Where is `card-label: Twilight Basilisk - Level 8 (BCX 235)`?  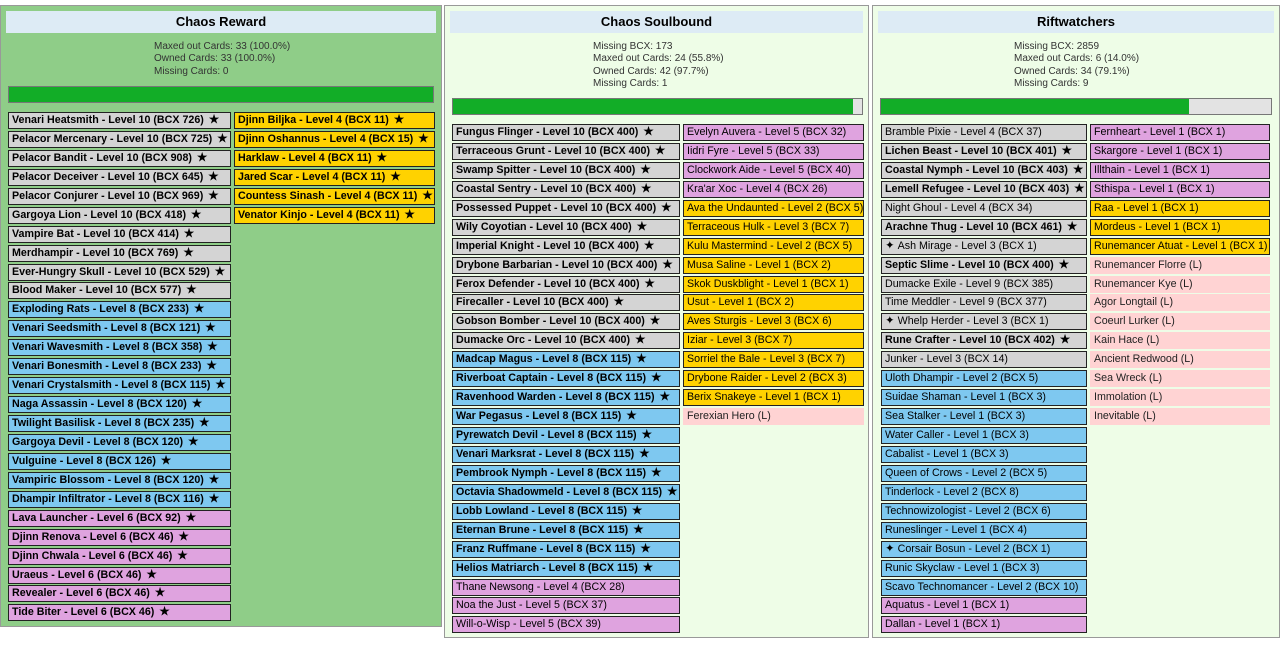
card-label: Twilight Basilisk - Level 8 (BCX 235) is located at coordinates (103, 423).